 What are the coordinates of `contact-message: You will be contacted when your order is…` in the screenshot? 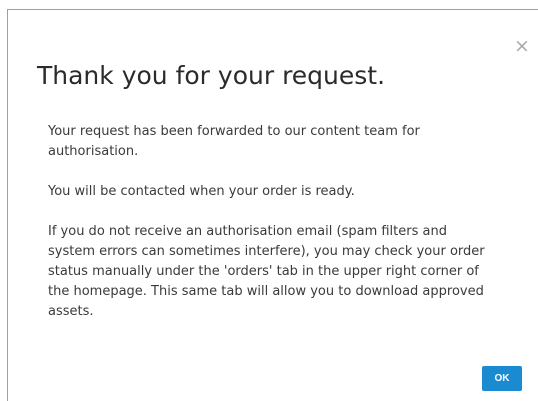 It's located at (201, 191).